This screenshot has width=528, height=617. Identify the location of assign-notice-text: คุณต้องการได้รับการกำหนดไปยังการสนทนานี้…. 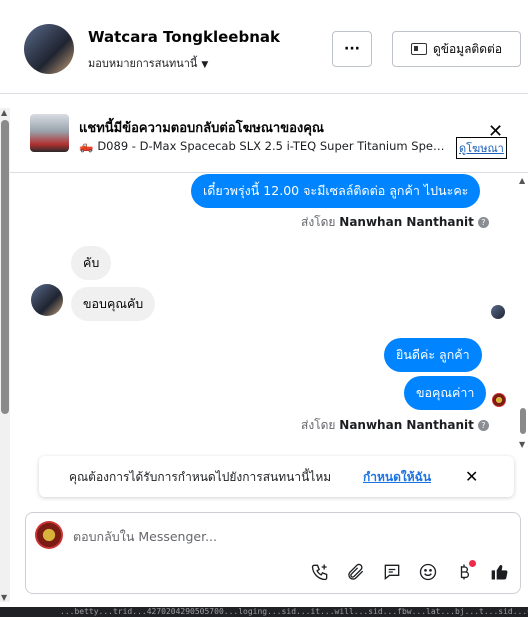
(200, 477).